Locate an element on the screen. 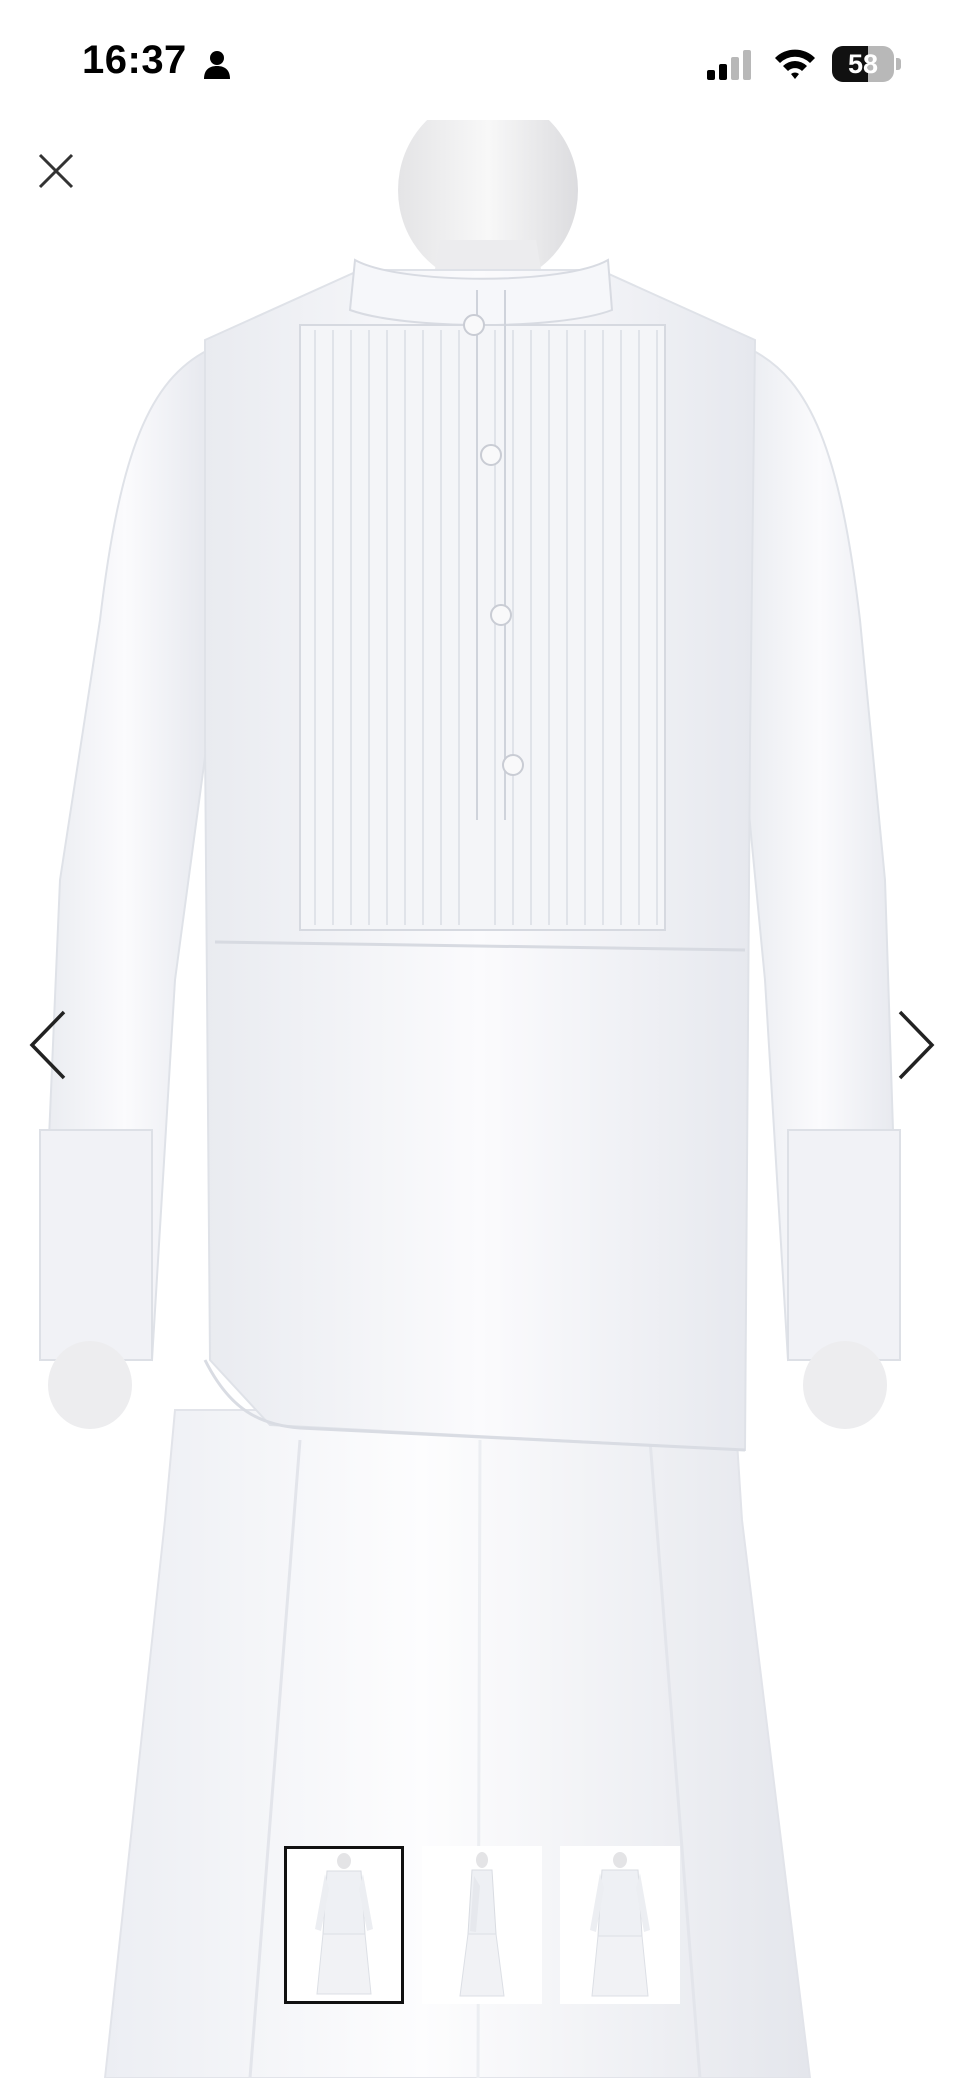 This screenshot has height=2078, width=960. thumbnail-side-image is located at coordinates (482, 1924).